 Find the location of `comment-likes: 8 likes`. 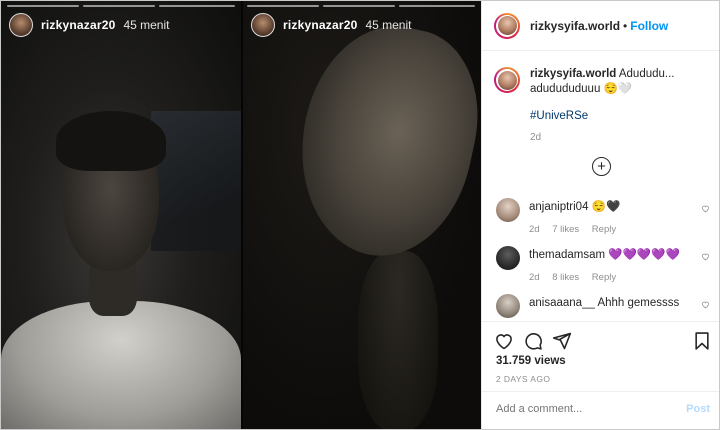

comment-likes: 8 likes is located at coordinates (565, 277).